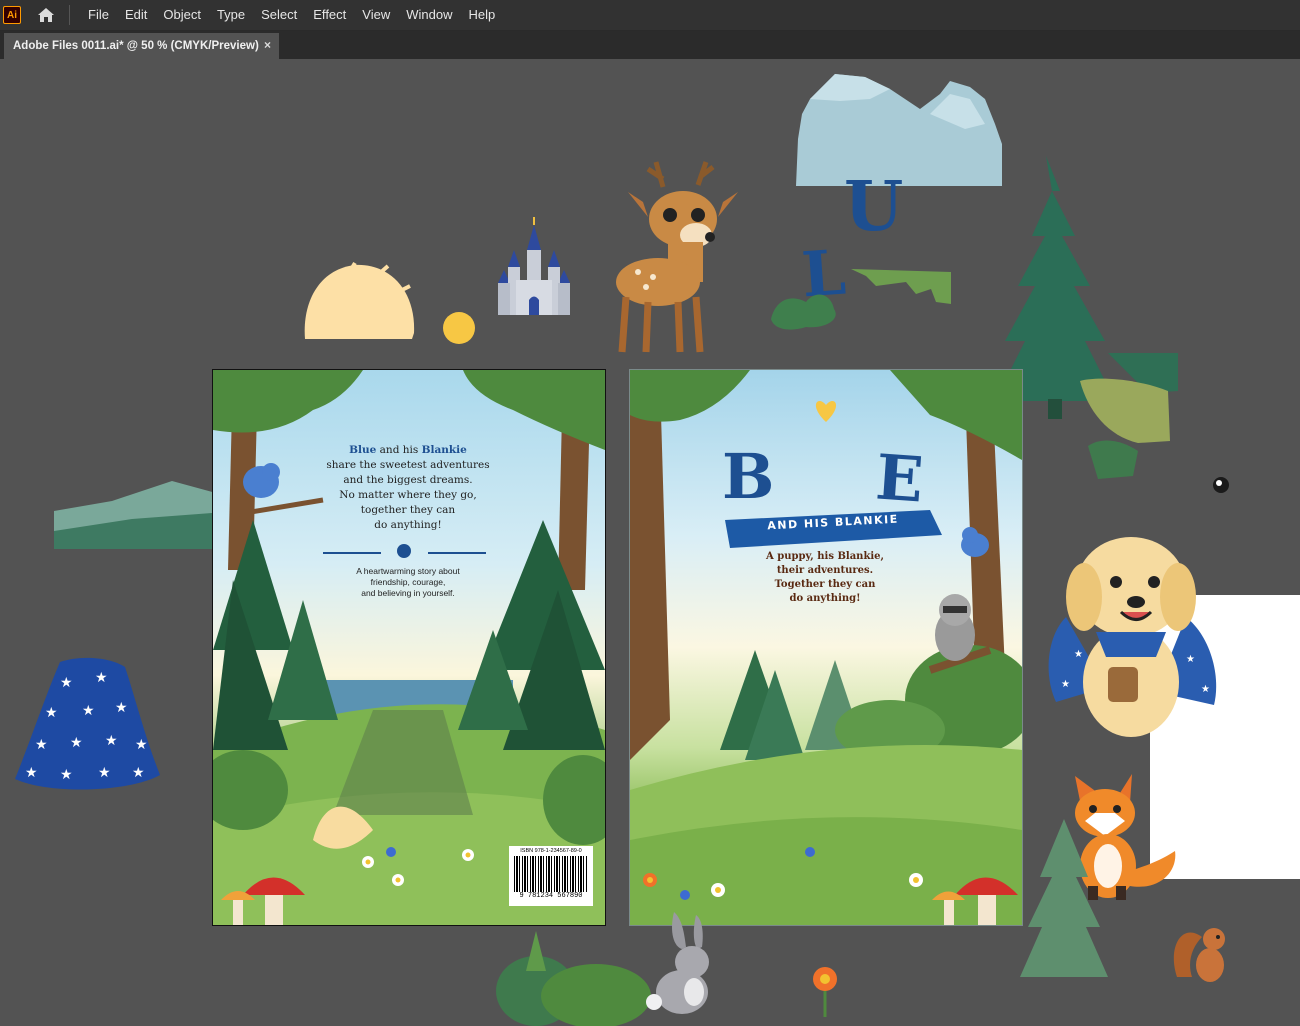 The height and width of the screenshot is (1026, 1300). What do you see at coordinates (231, 15) in the screenshot?
I see `menu-type: Type` at bounding box center [231, 15].